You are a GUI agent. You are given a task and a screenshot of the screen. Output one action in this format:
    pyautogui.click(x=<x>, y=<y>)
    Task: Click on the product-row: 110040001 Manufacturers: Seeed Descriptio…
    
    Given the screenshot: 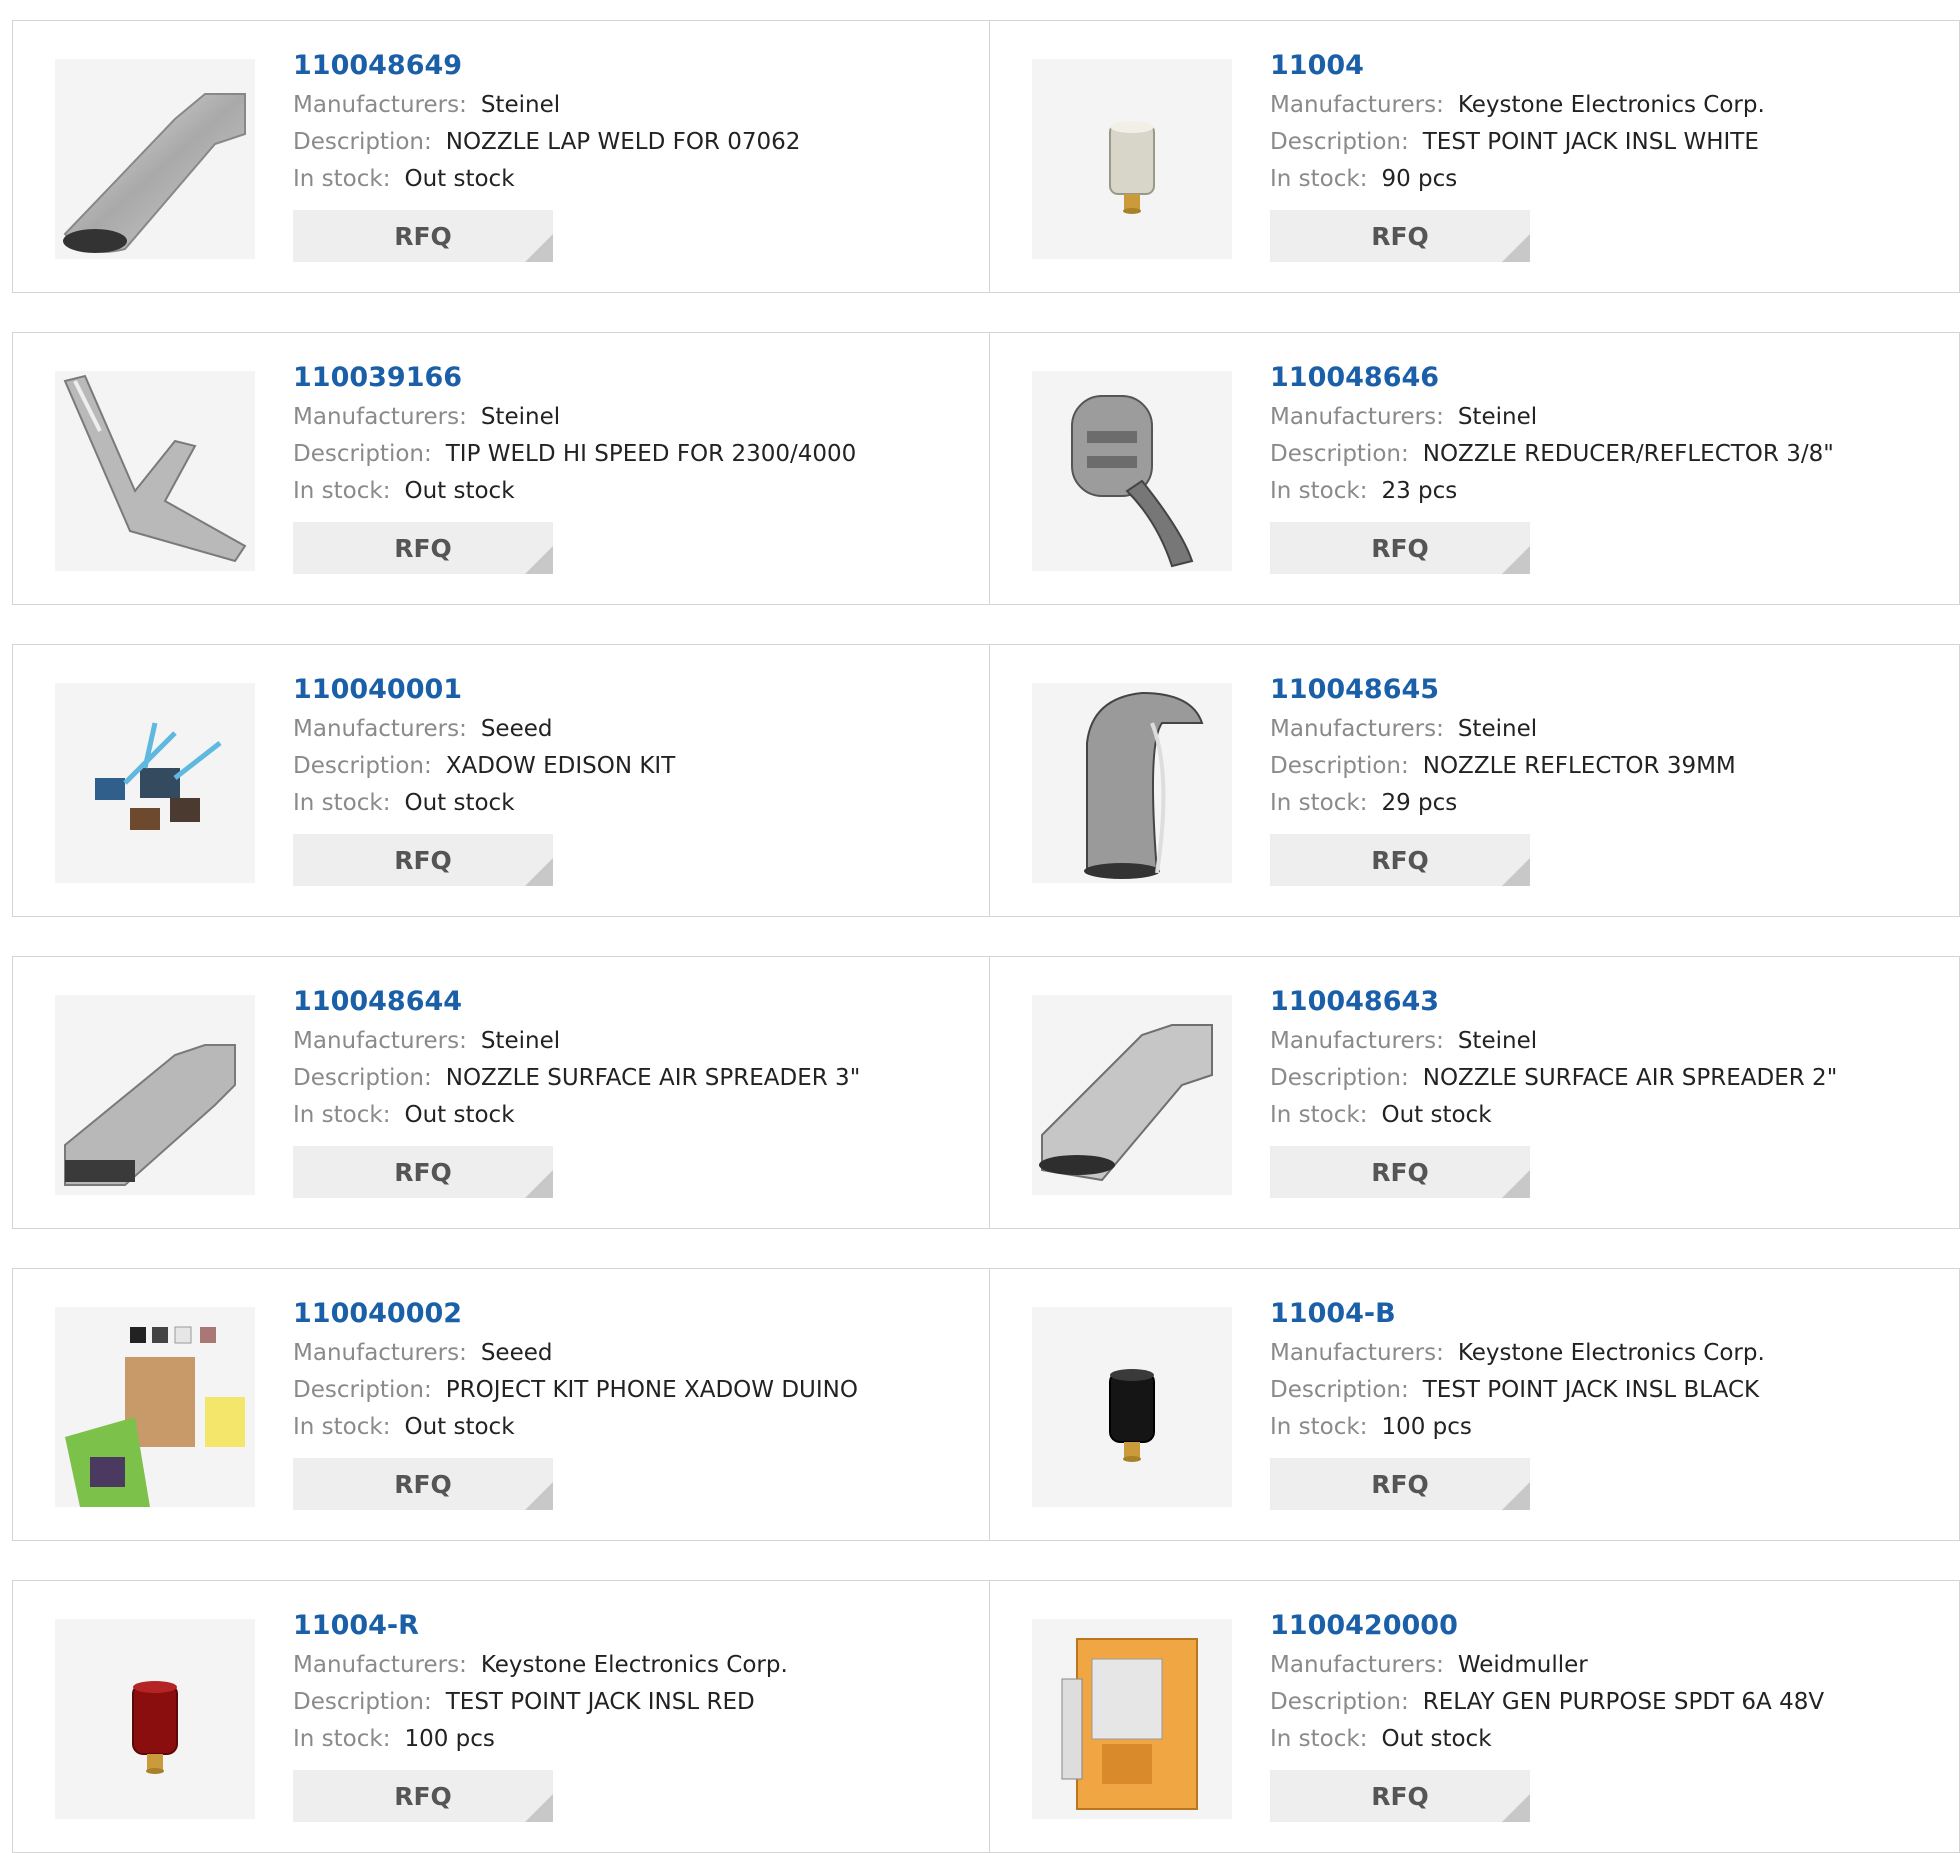 What is the action you would take?
    pyautogui.click(x=986, y=780)
    